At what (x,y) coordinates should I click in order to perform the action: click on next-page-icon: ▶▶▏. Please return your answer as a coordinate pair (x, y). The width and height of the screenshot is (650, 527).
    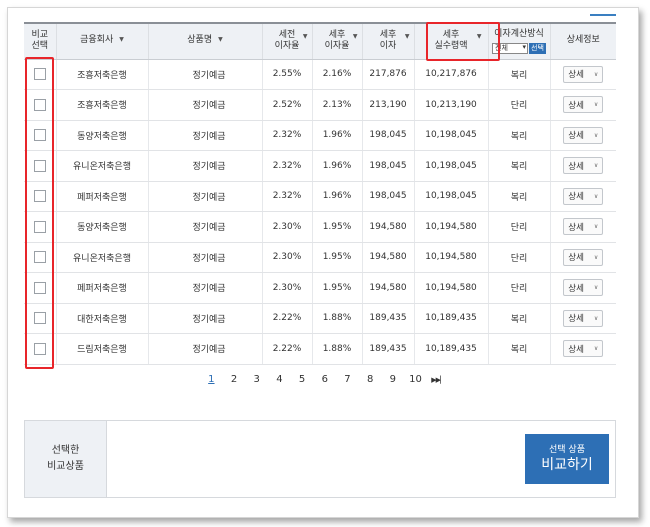
    Looking at the image, I should click on (438, 380).